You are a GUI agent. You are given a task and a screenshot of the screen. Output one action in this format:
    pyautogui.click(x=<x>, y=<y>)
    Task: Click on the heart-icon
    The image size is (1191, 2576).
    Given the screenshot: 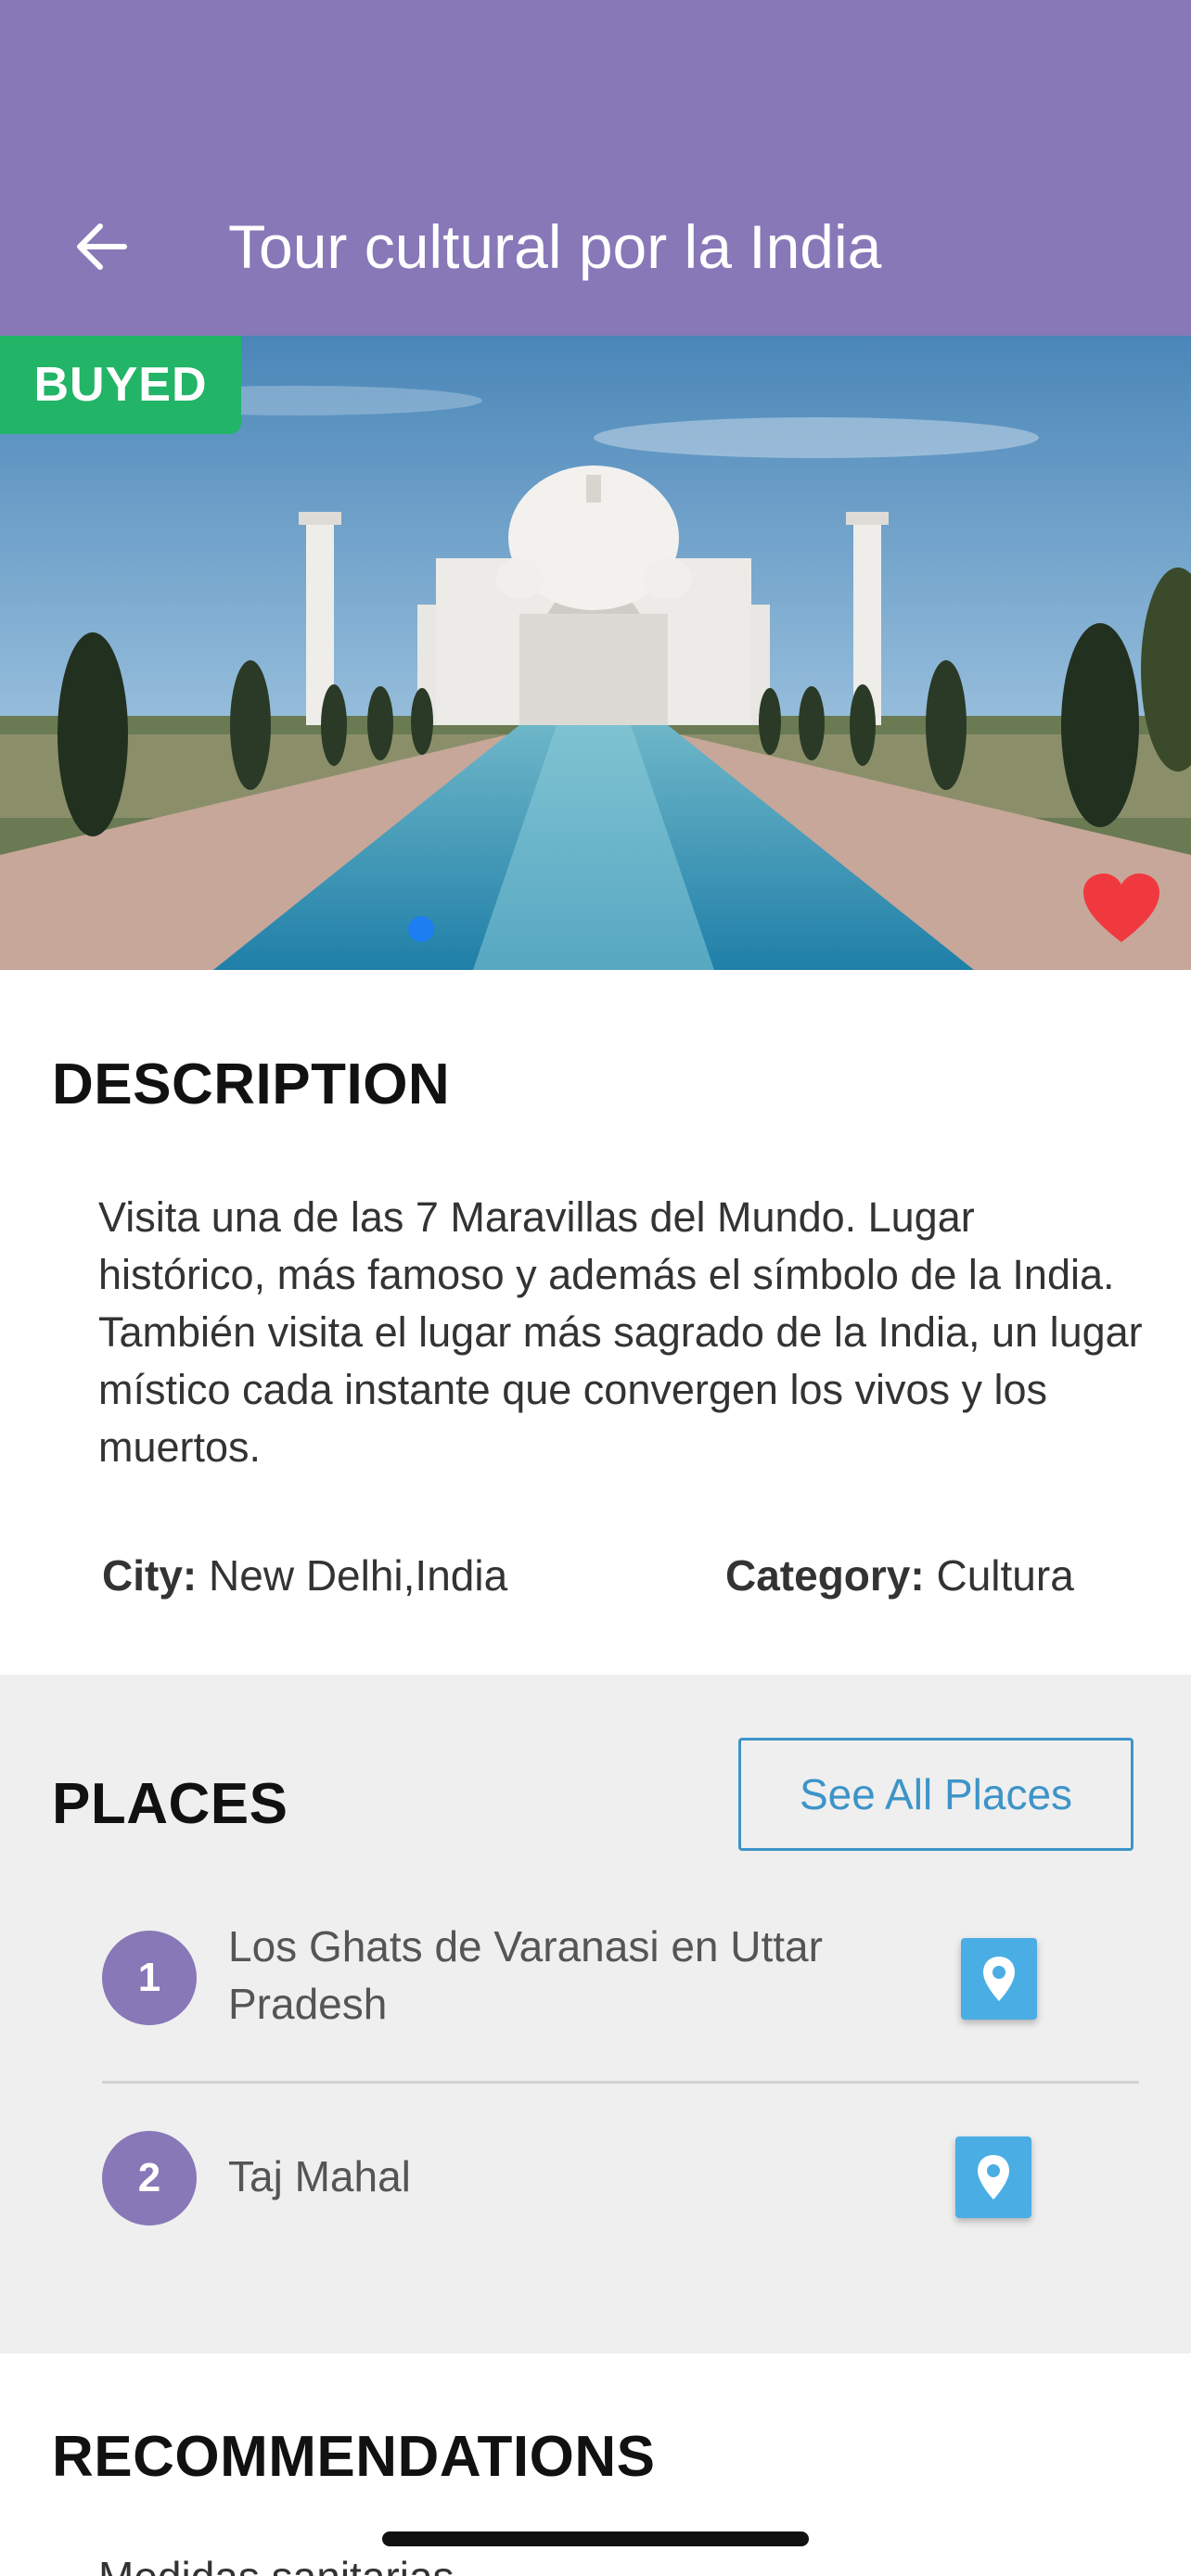 What is the action you would take?
    pyautogui.click(x=1121, y=908)
    